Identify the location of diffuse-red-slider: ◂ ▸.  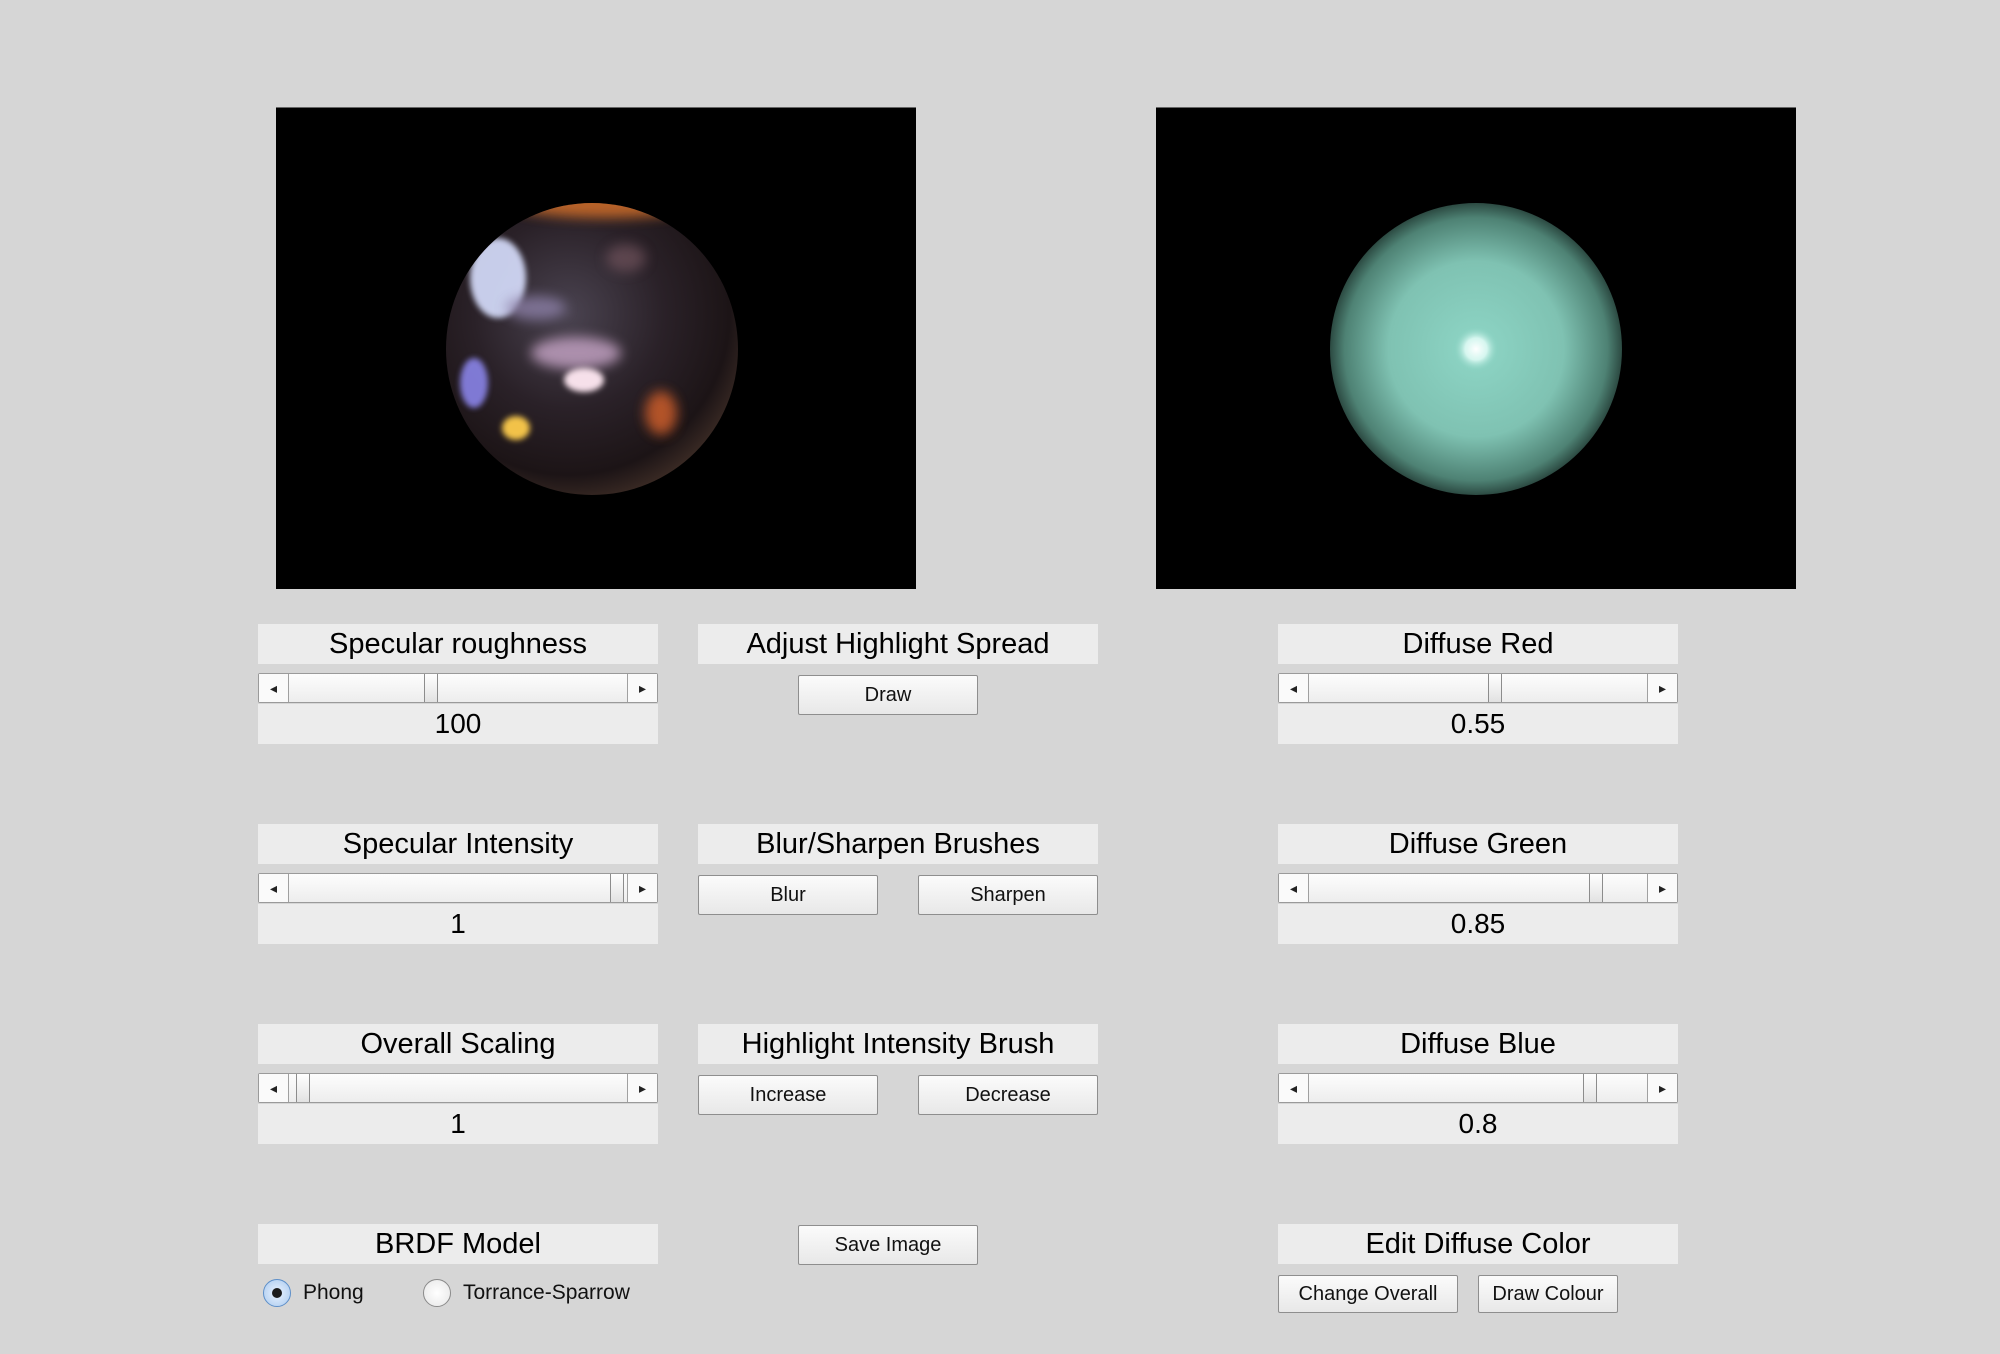
(1478, 688).